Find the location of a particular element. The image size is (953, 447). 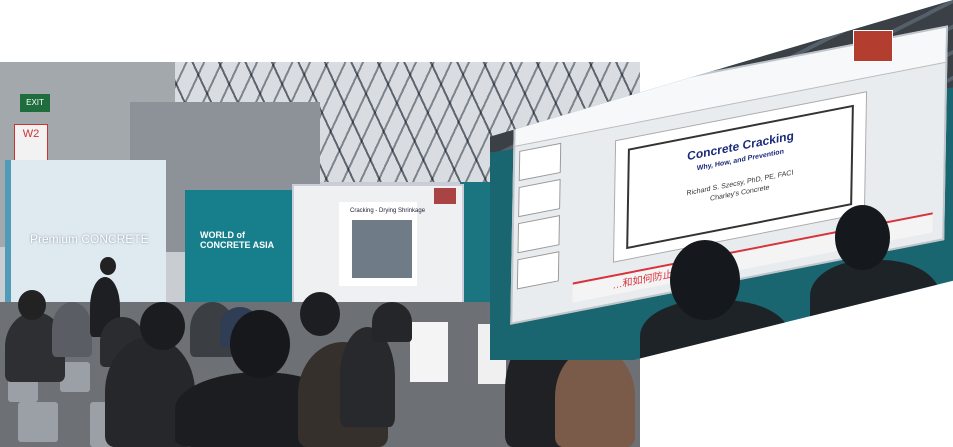

stage-logo: WORLD of CONCRETE ASIA is located at coordinates (237, 240).